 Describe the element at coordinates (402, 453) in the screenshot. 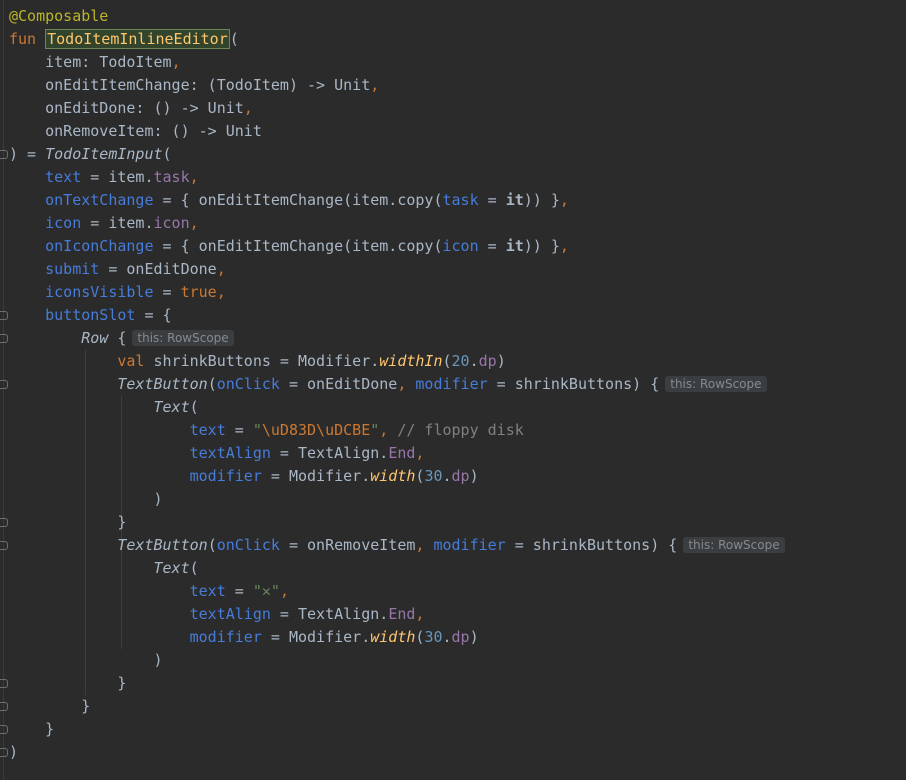

I see `code-token: End` at that location.